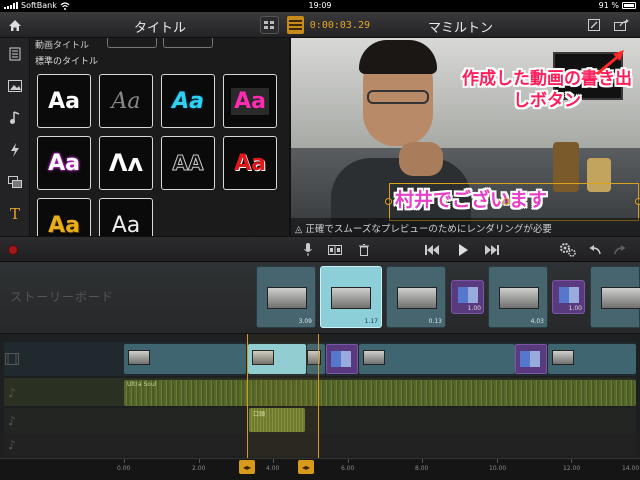  What do you see at coordinates (568, 250) in the screenshot?
I see `settings-gears-icon` at bounding box center [568, 250].